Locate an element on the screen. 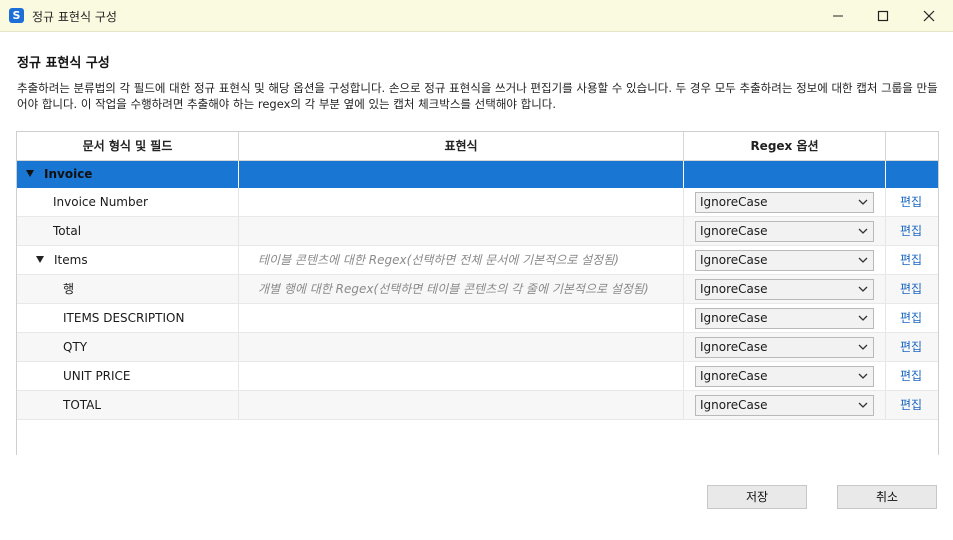 Image resolution: width=953 pixels, height=540 pixels. header-edit is located at coordinates (912, 146).